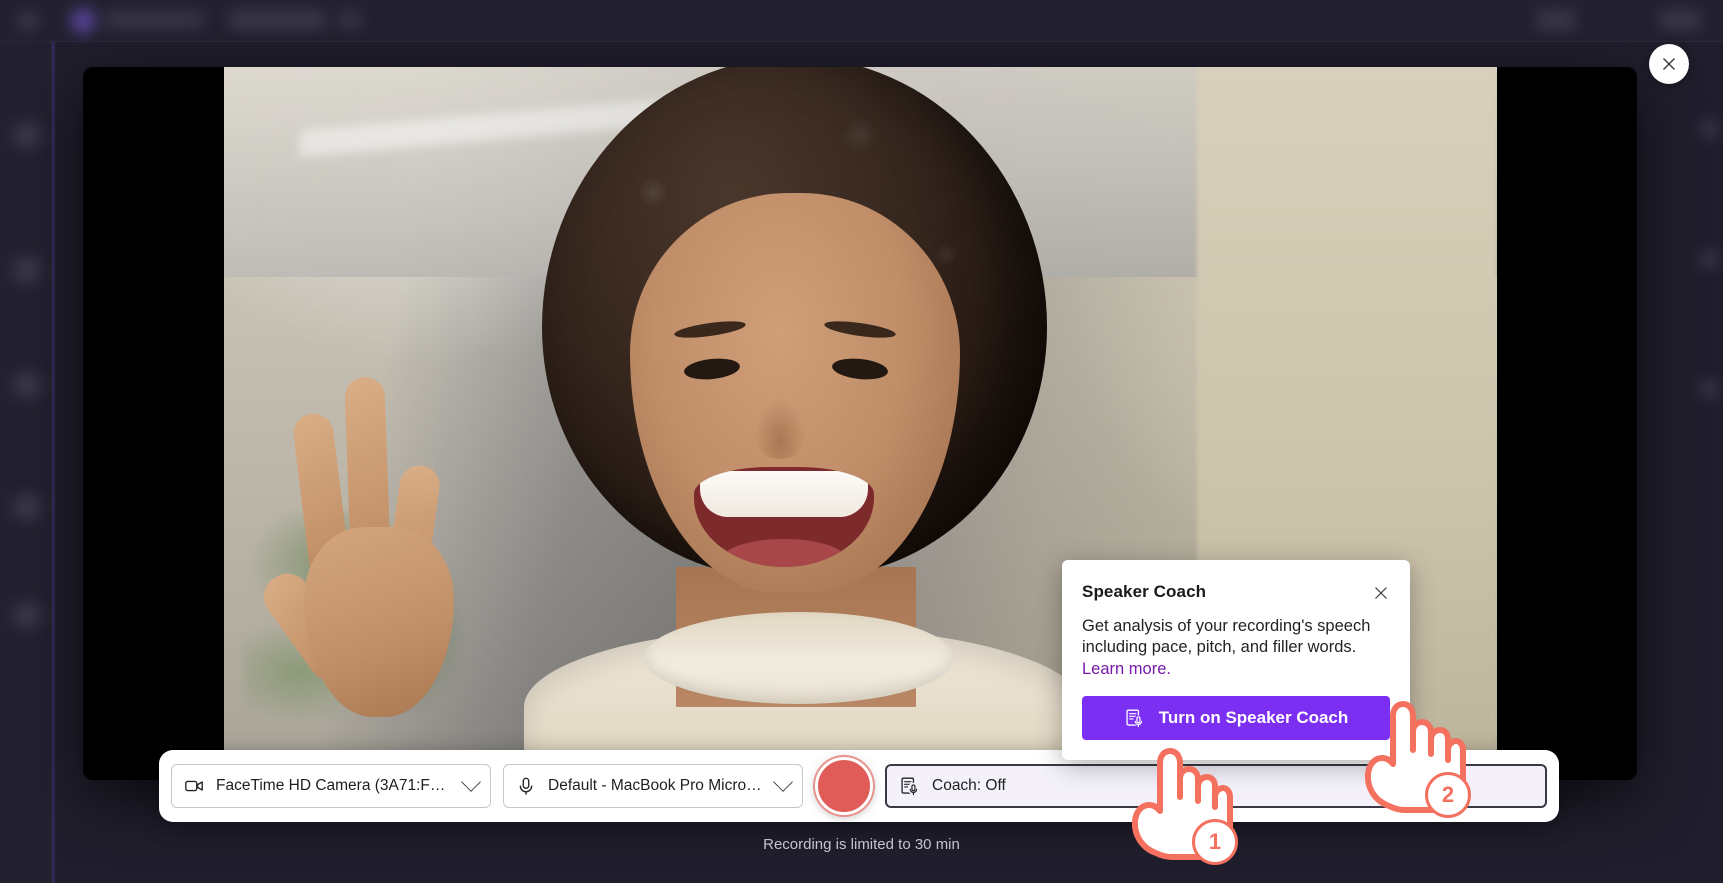 The width and height of the screenshot is (1723, 883). Describe the element at coordinates (1680, 20) in the screenshot. I see `overflow-menu-icon` at that location.